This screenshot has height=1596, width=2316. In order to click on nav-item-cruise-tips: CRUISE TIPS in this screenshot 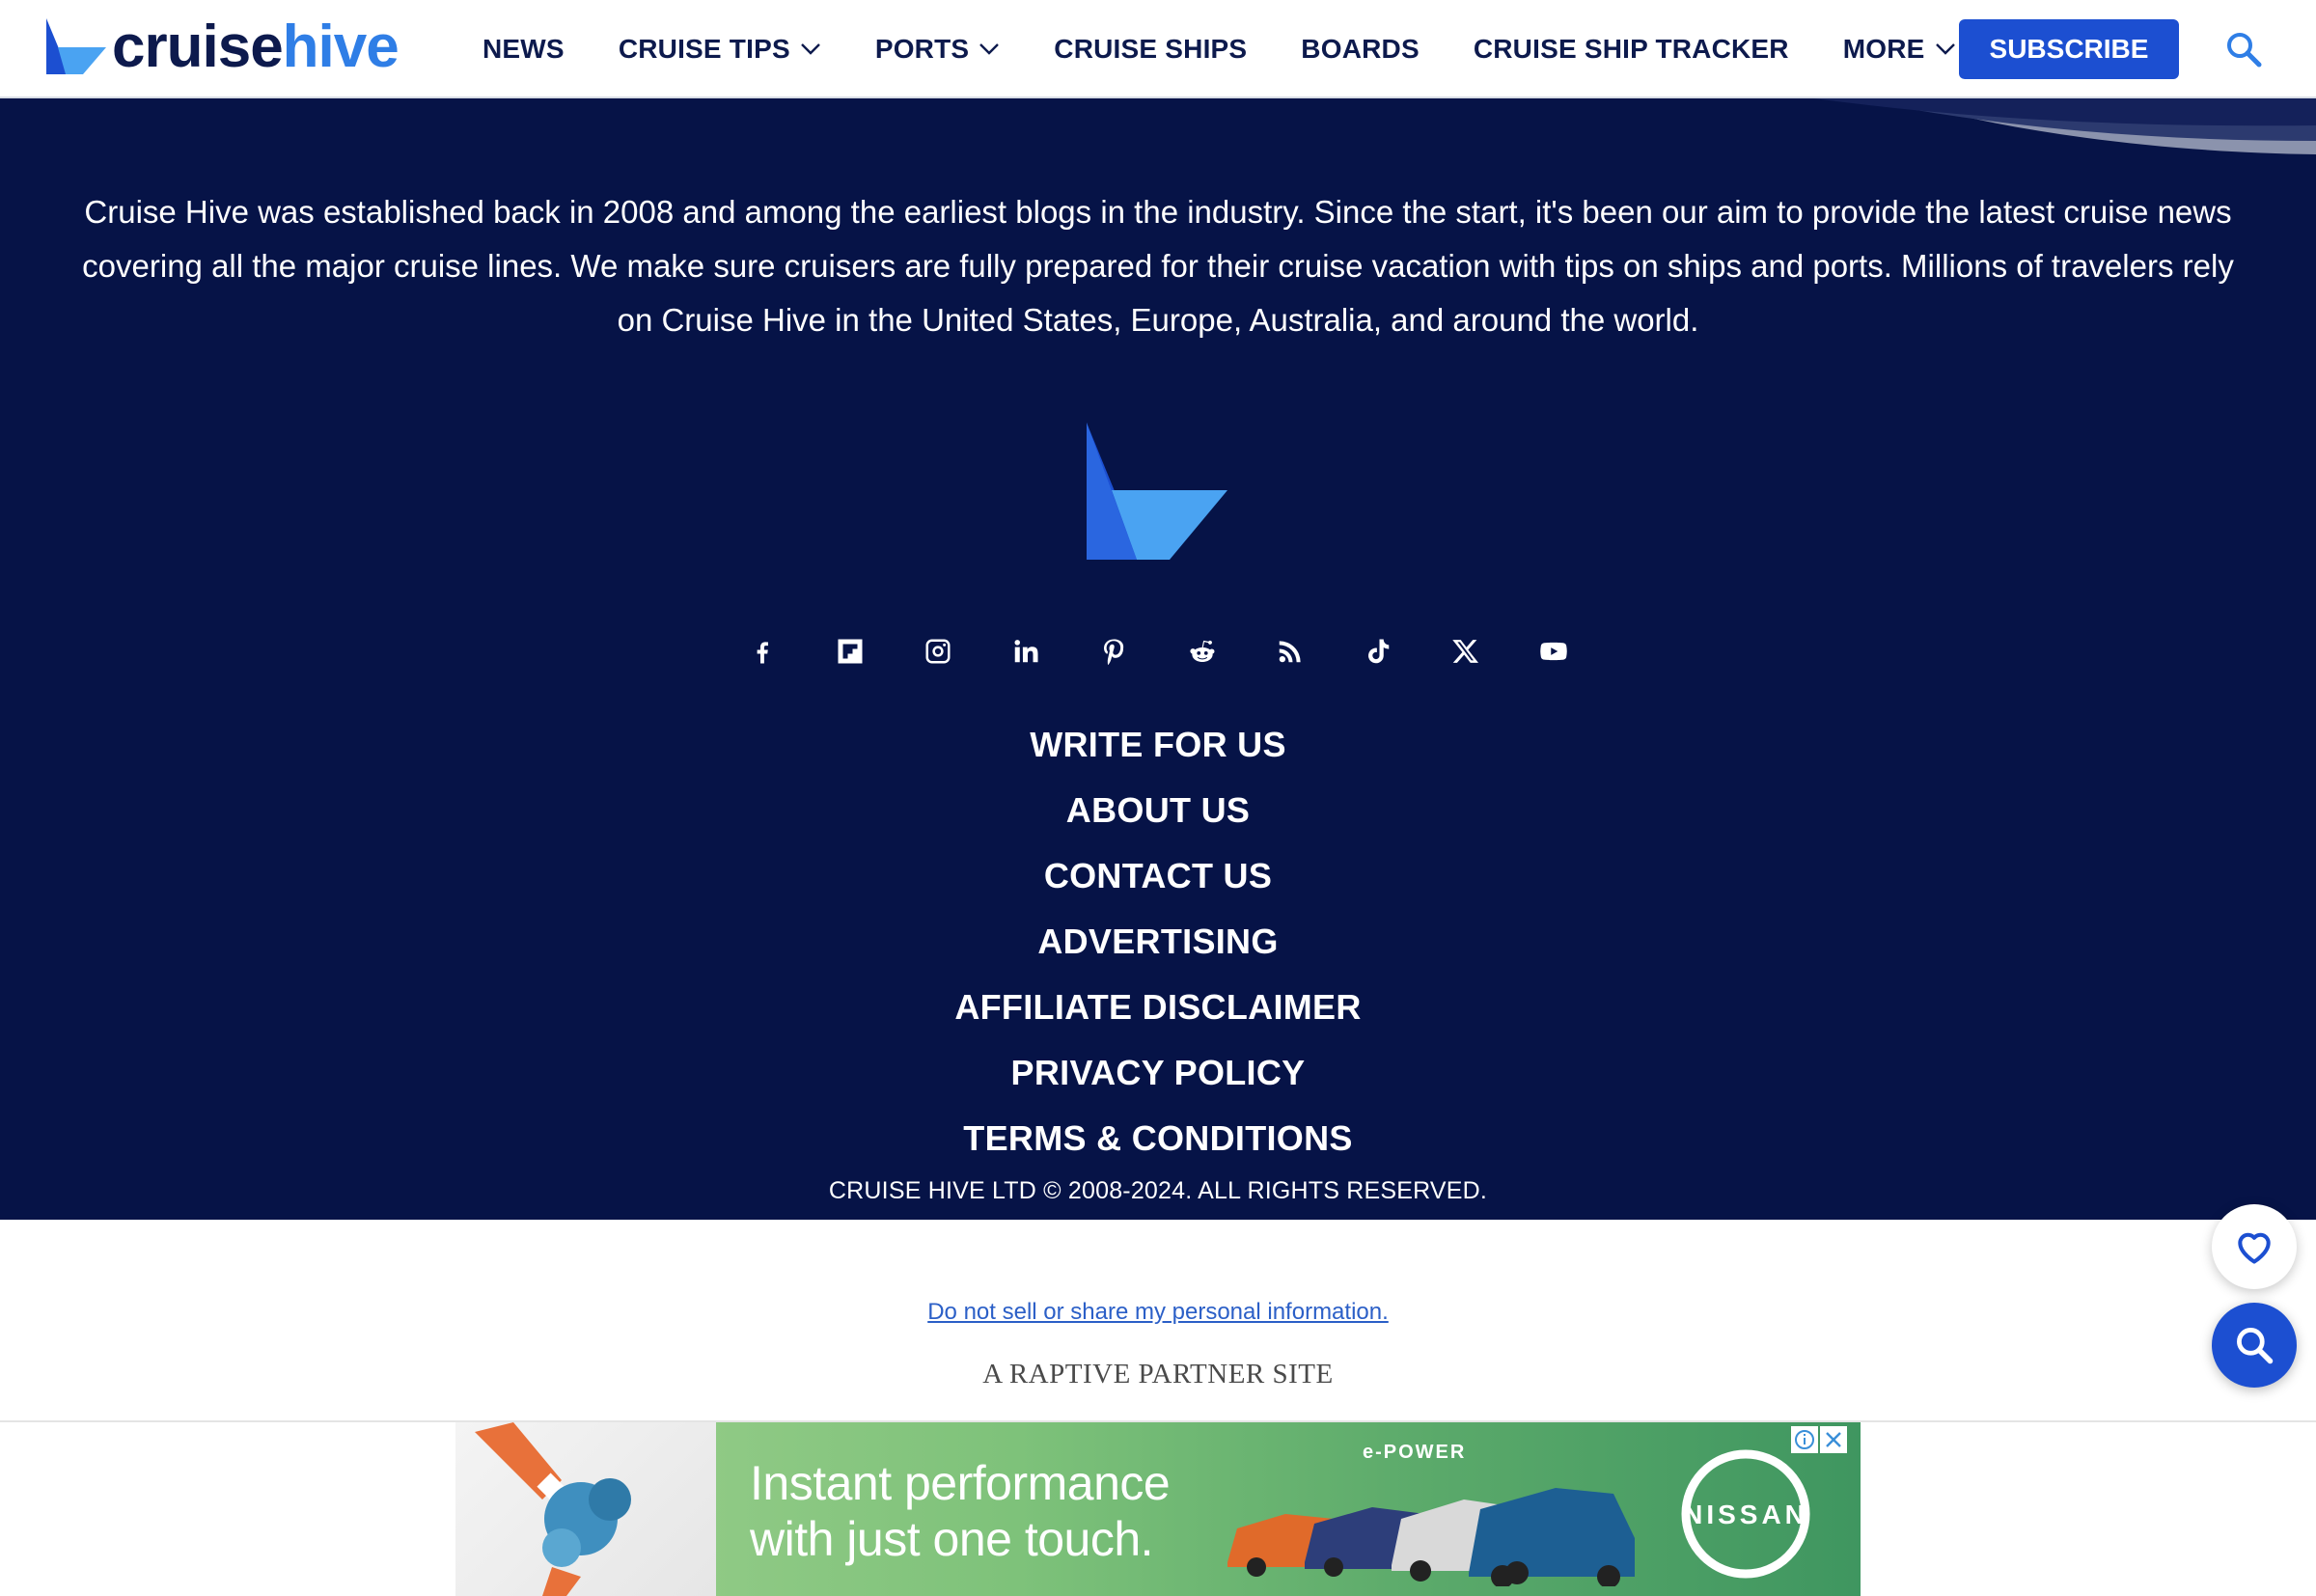, I will do `click(720, 50)`.